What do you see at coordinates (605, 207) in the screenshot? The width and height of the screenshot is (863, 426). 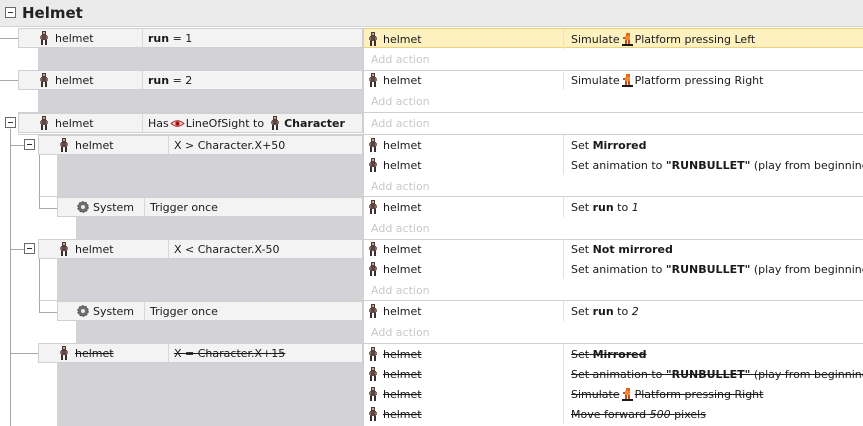 I see `action-text: Set run to 1` at bounding box center [605, 207].